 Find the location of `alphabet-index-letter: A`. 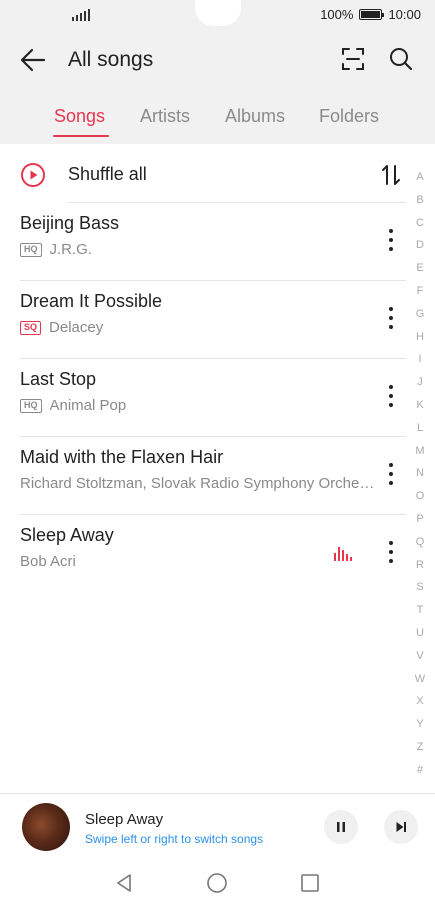

alphabet-index-letter: A is located at coordinates (420, 177).